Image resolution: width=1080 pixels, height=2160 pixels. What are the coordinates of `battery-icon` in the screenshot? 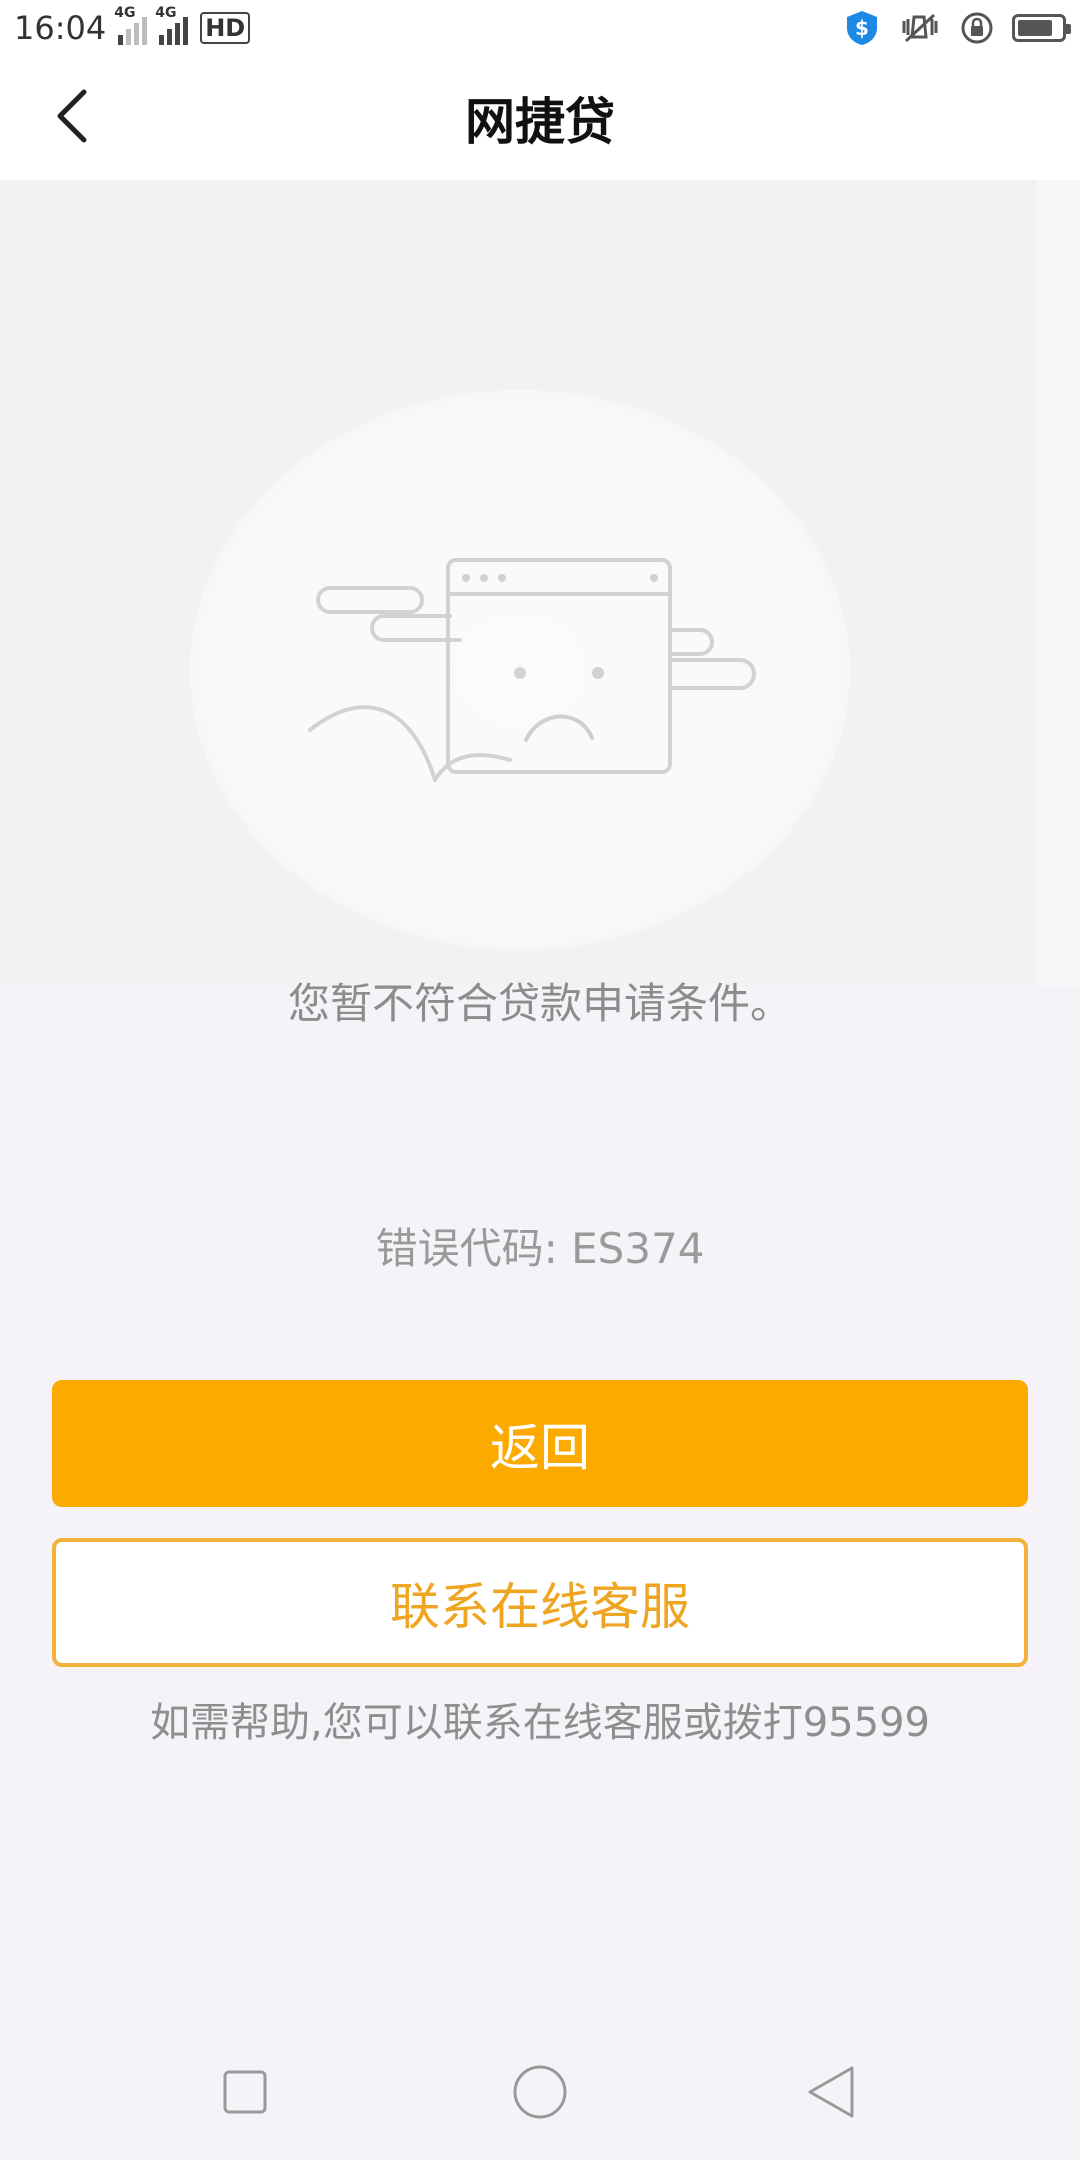 It's located at (1041, 28).